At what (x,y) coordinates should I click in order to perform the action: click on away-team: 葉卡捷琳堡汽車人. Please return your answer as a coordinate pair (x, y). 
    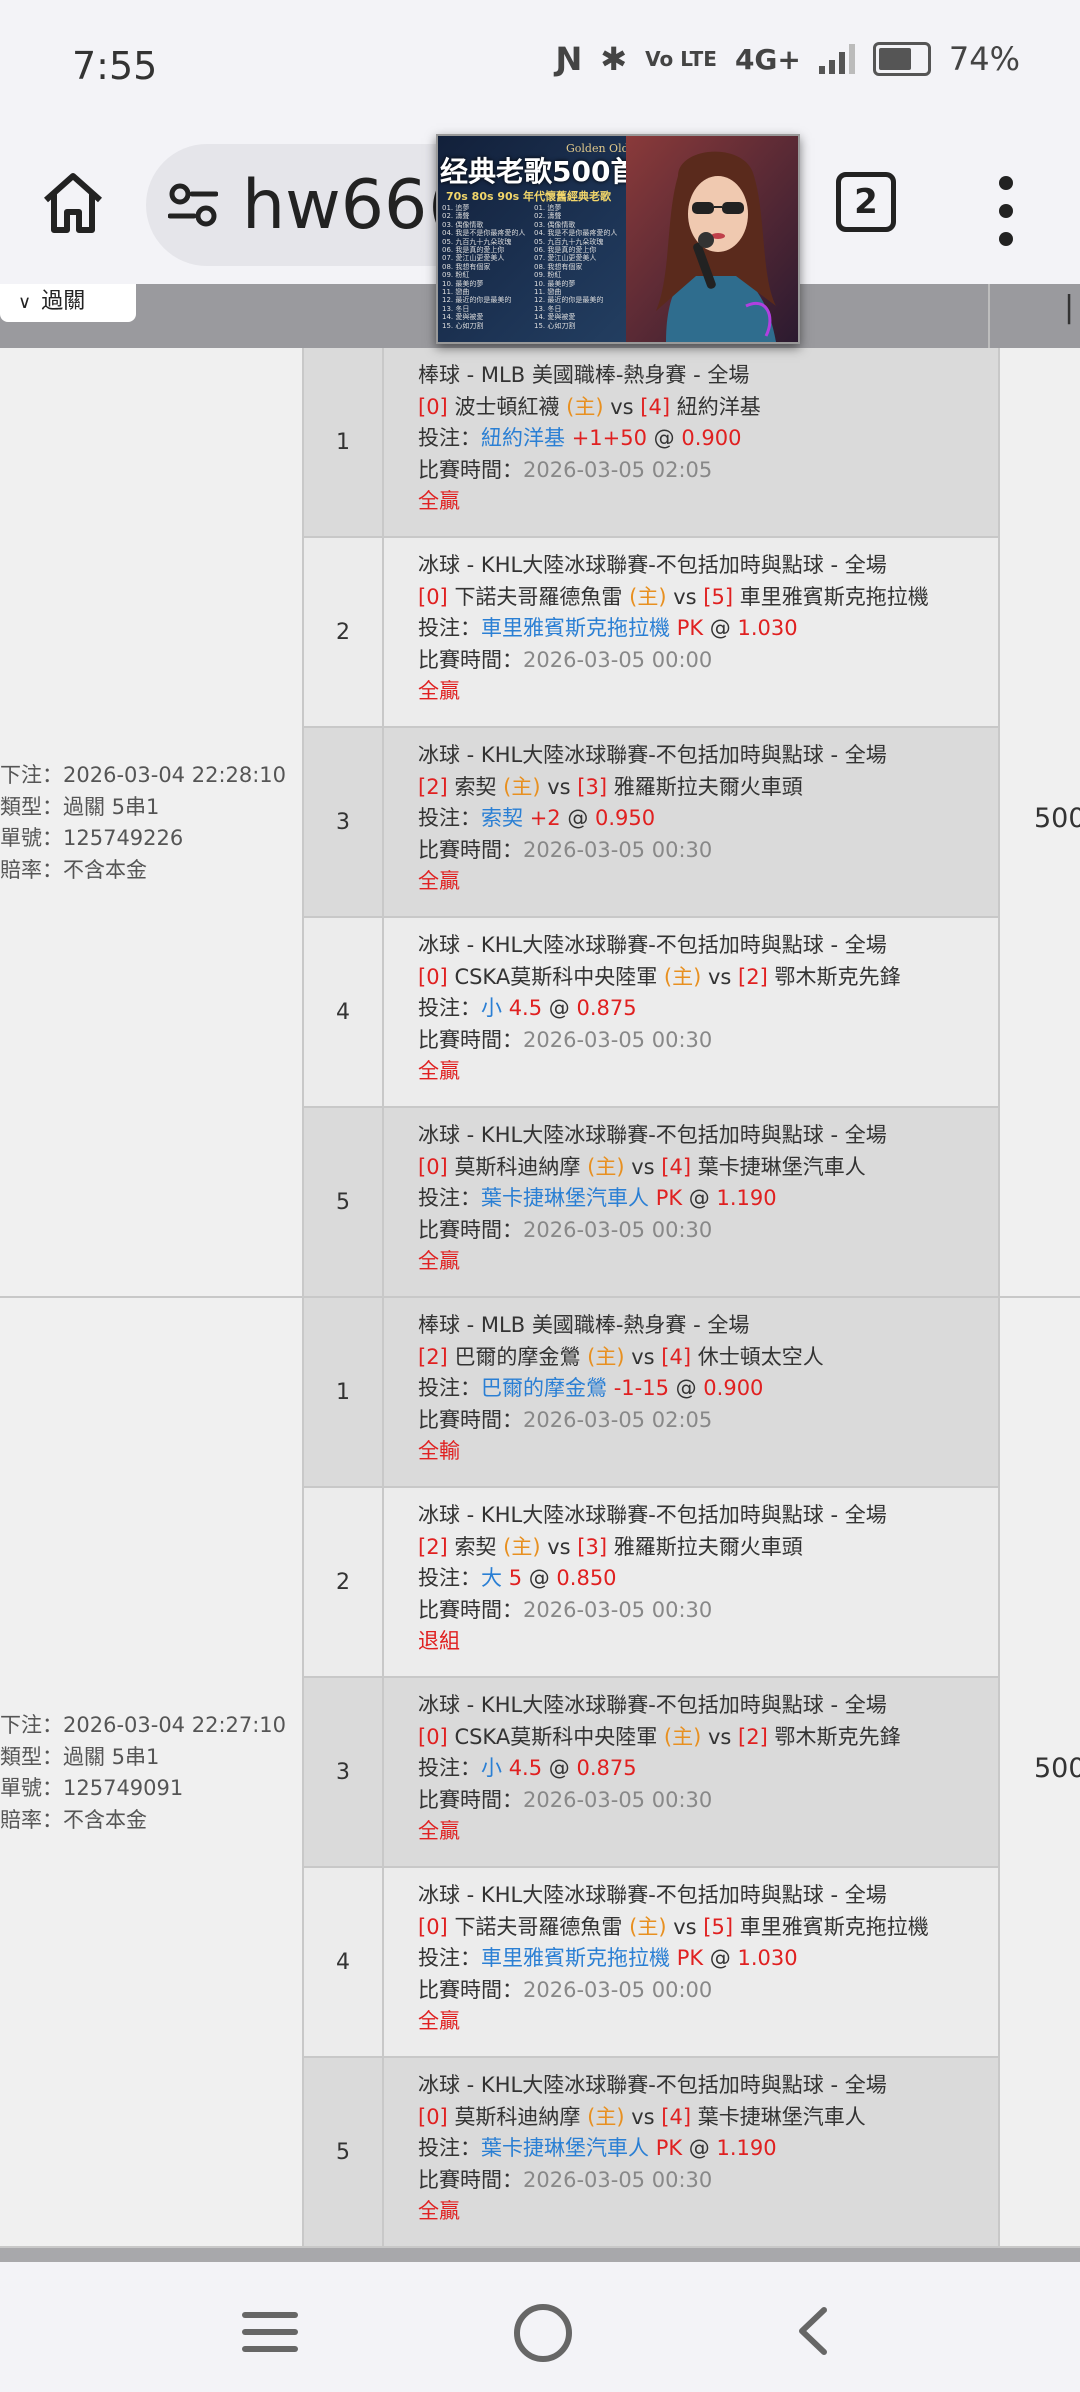
    Looking at the image, I should click on (781, 1166).